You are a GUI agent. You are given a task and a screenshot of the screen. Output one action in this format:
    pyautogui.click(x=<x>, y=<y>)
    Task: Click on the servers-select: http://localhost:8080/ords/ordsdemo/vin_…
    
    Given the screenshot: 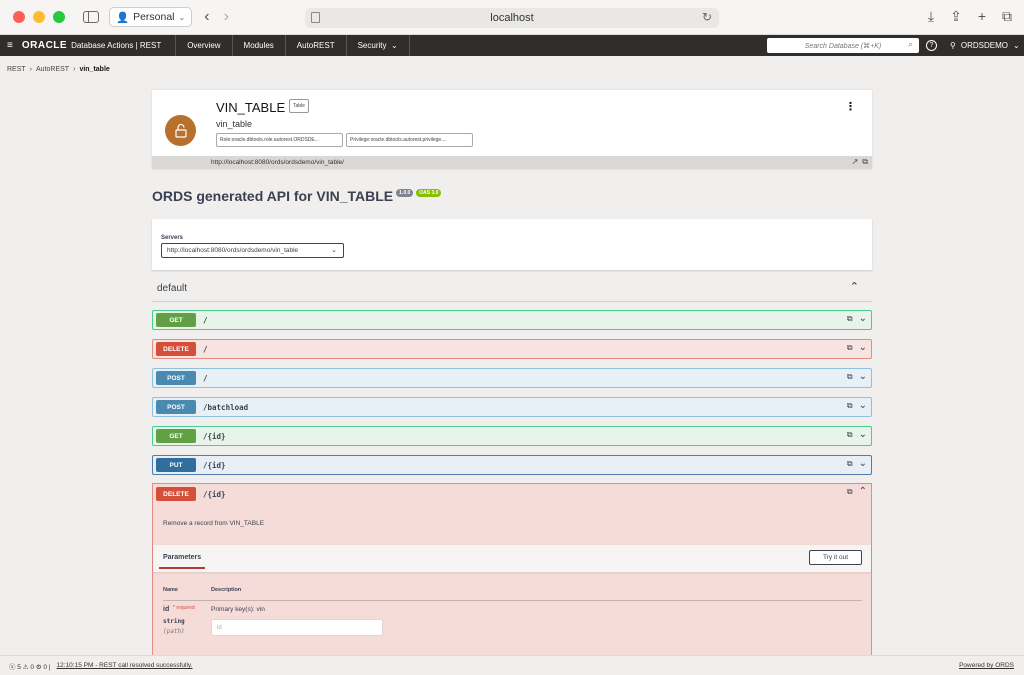 What is the action you would take?
    pyautogui.click(x=252, y=250)
    